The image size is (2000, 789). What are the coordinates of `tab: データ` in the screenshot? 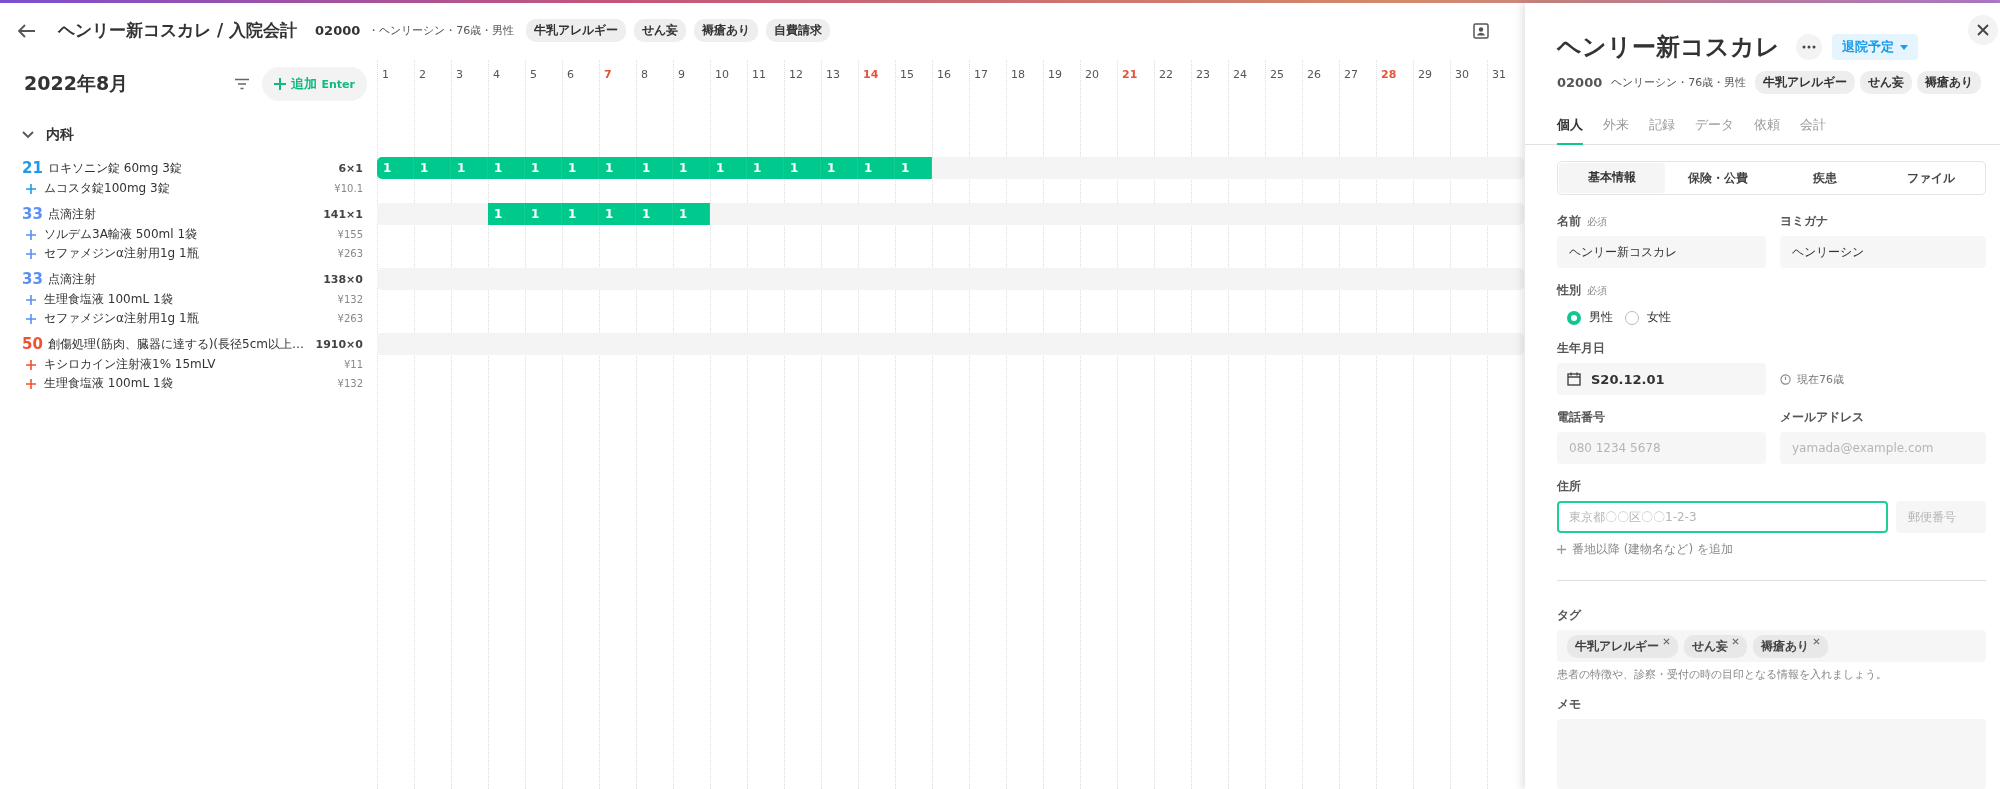 It's located at (1714, 126).